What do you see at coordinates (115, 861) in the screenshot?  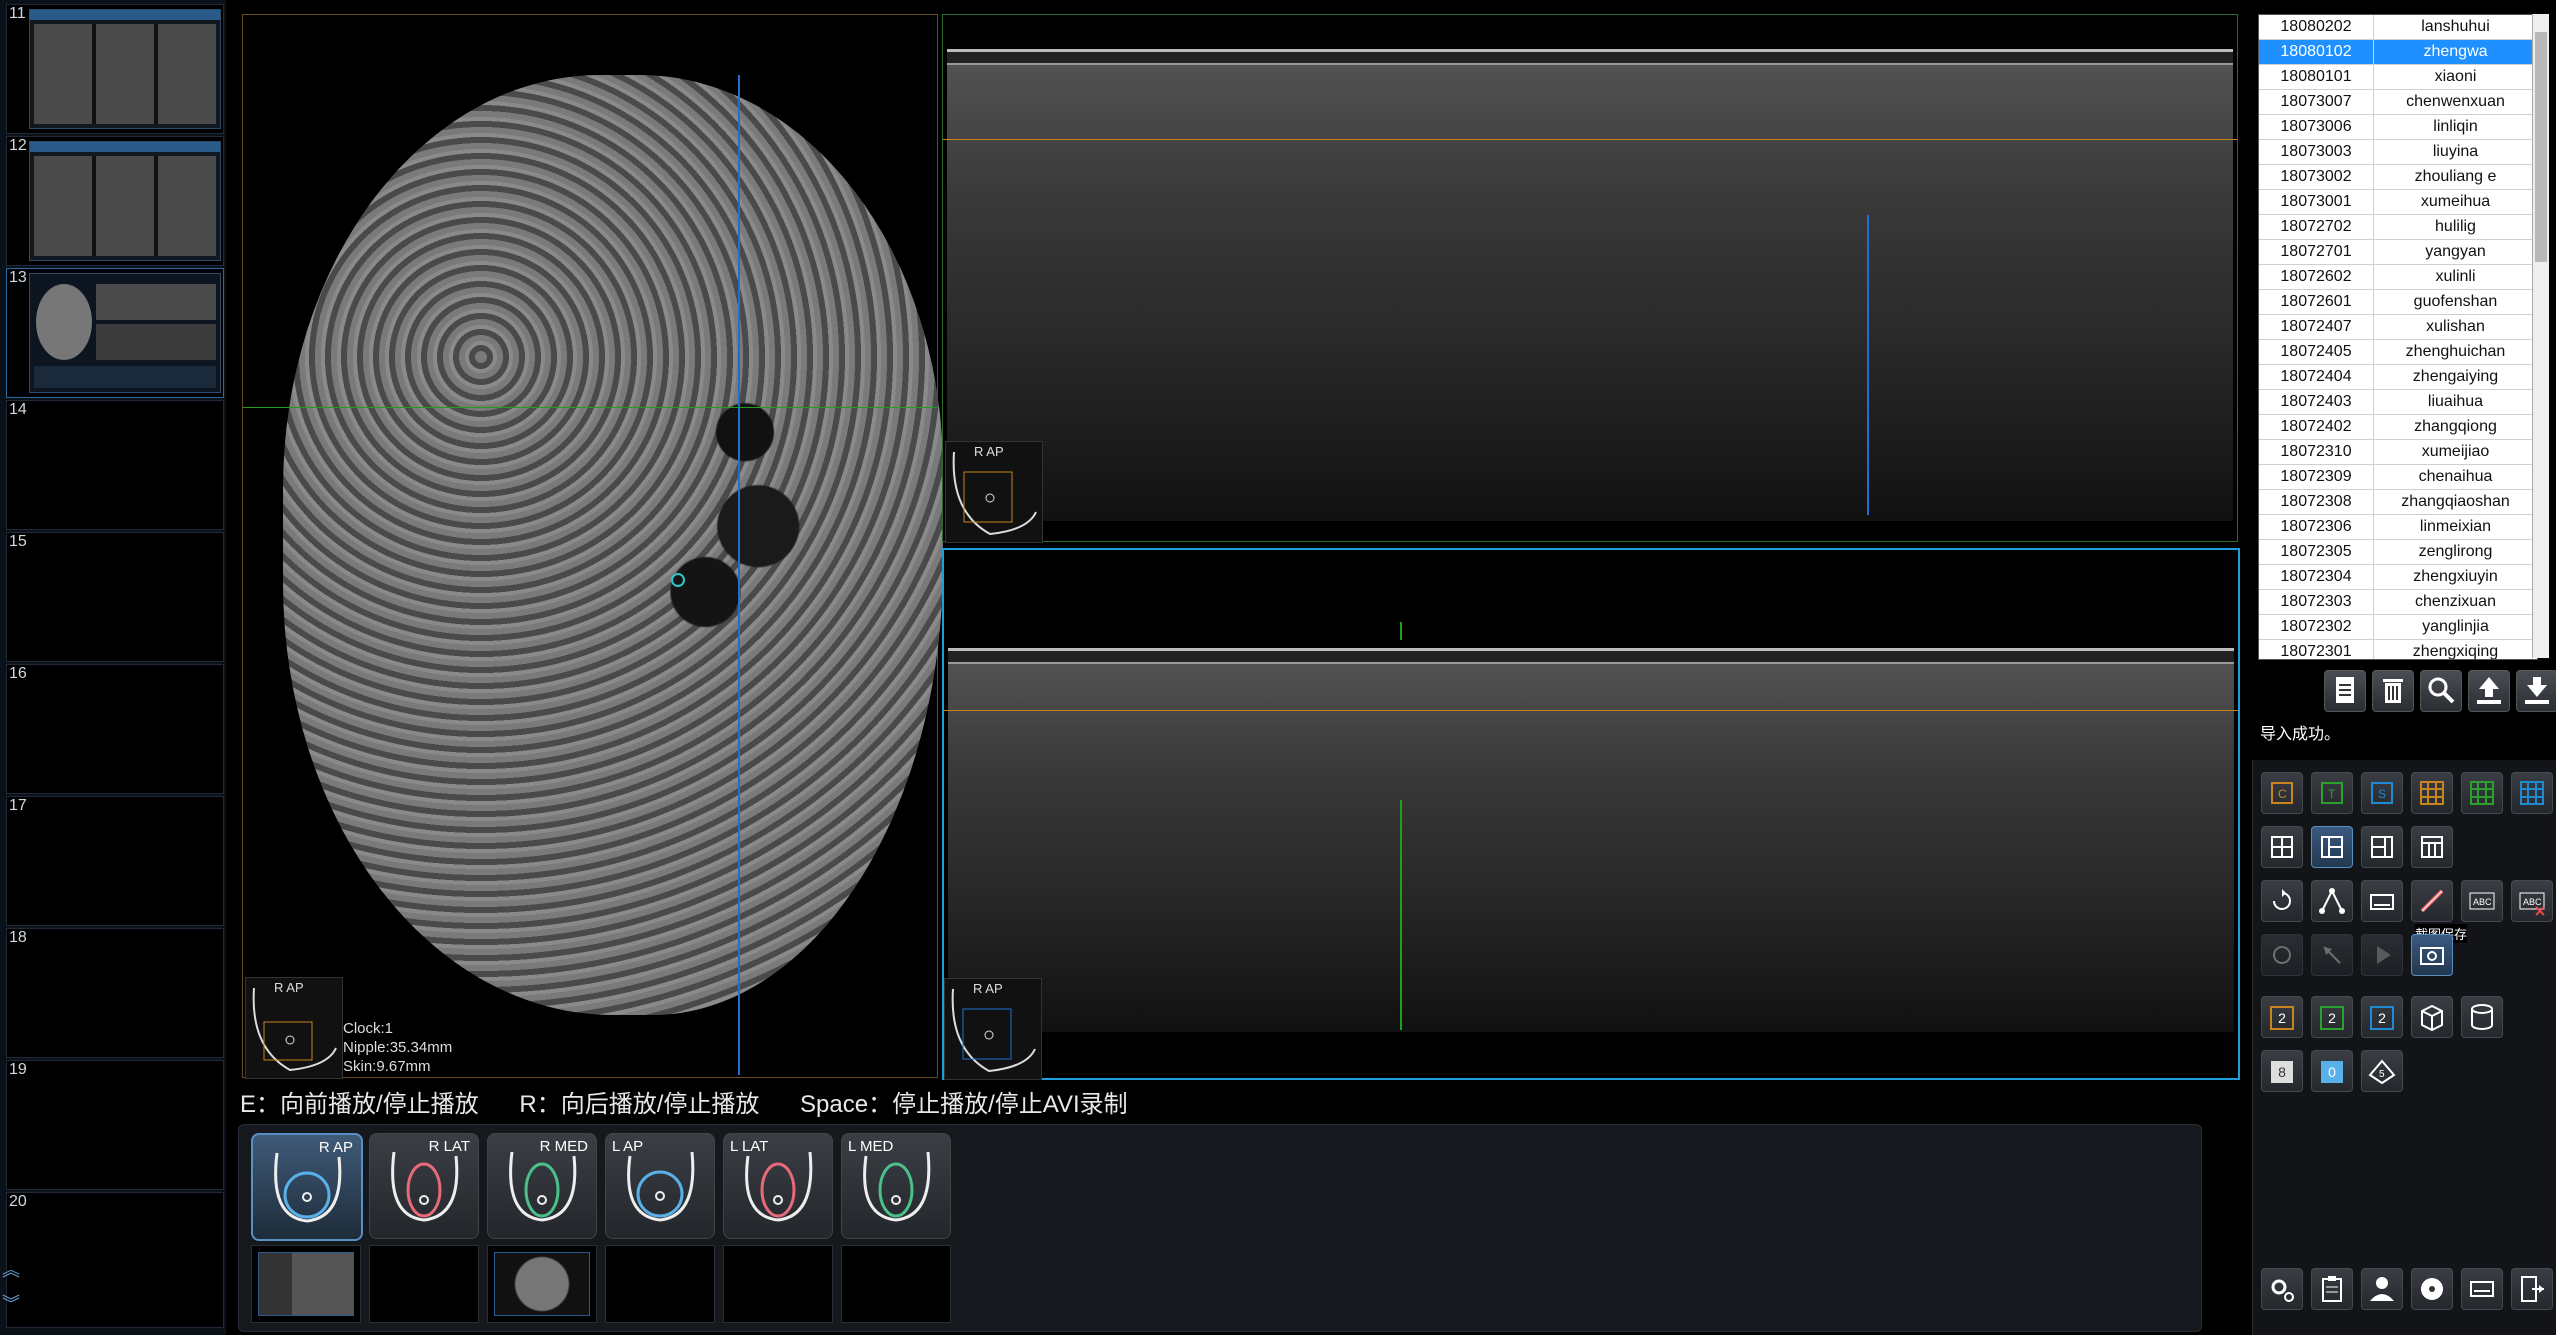 I see `thumbnail-slot: 17` at bounding box center [115, 861].